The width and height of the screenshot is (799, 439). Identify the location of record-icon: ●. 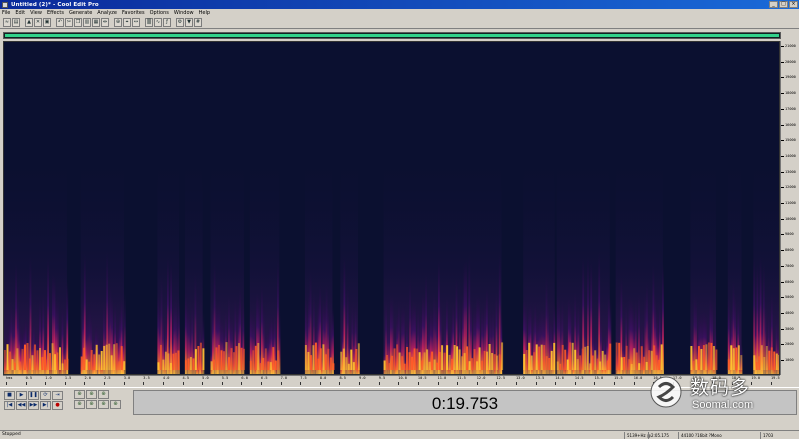
(57, 405).